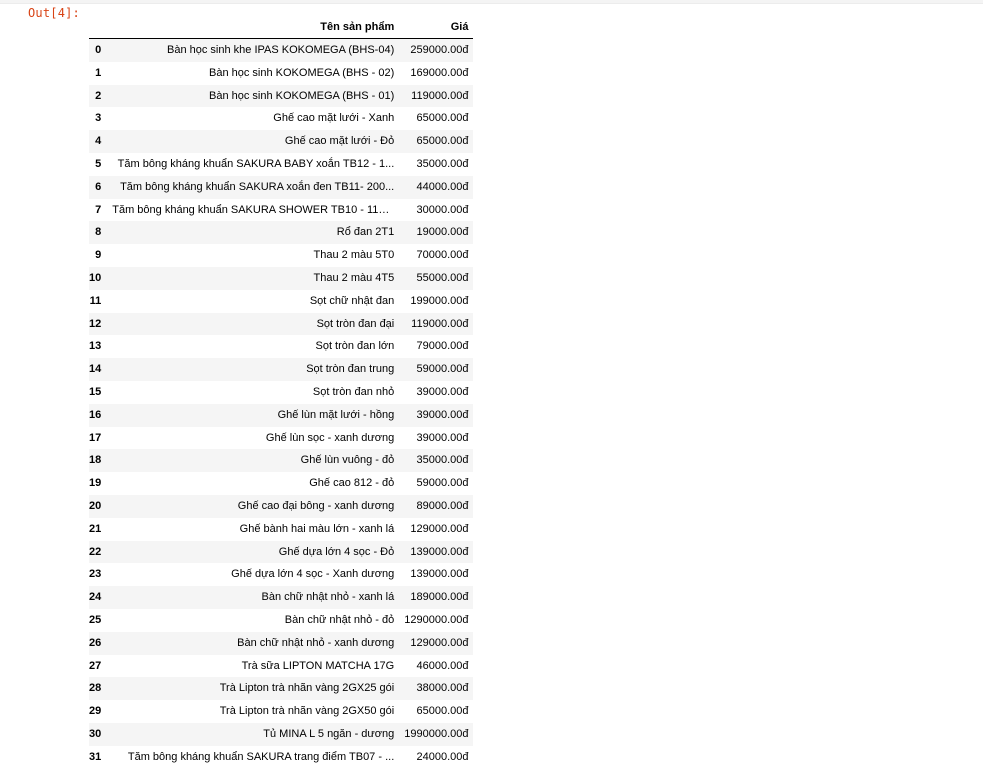 The height and width of the screenshot is (773, 983). What do you see at coordinates (95, 574) in the screenshot?
I see `row-index: 23` at bounding box center [95, 574].